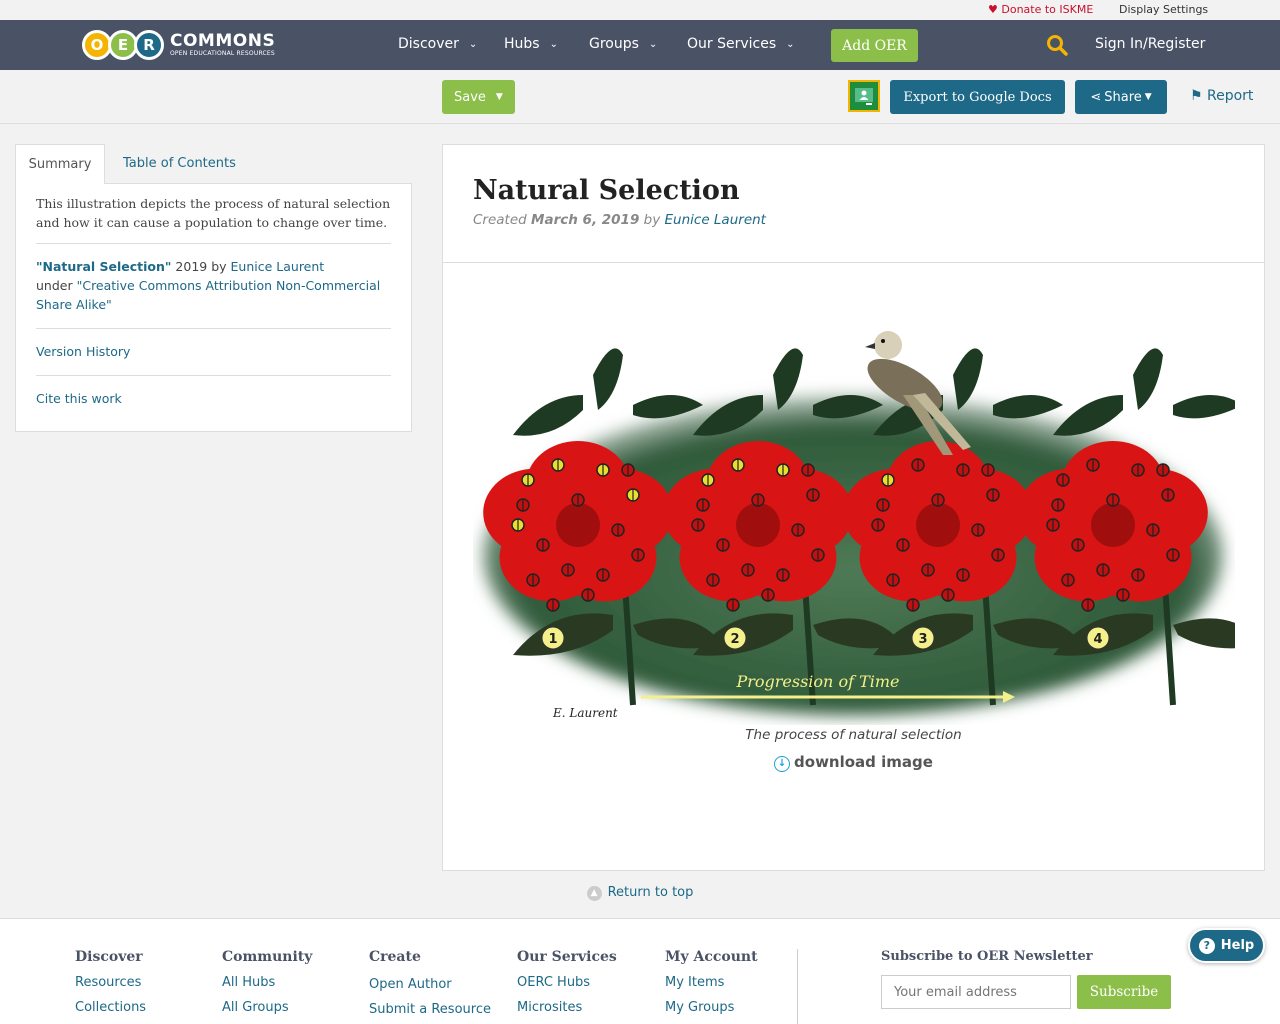 The image size is (1280, 1024). I want to click on nav-groups: Groups ⌄, so click(623, 44).